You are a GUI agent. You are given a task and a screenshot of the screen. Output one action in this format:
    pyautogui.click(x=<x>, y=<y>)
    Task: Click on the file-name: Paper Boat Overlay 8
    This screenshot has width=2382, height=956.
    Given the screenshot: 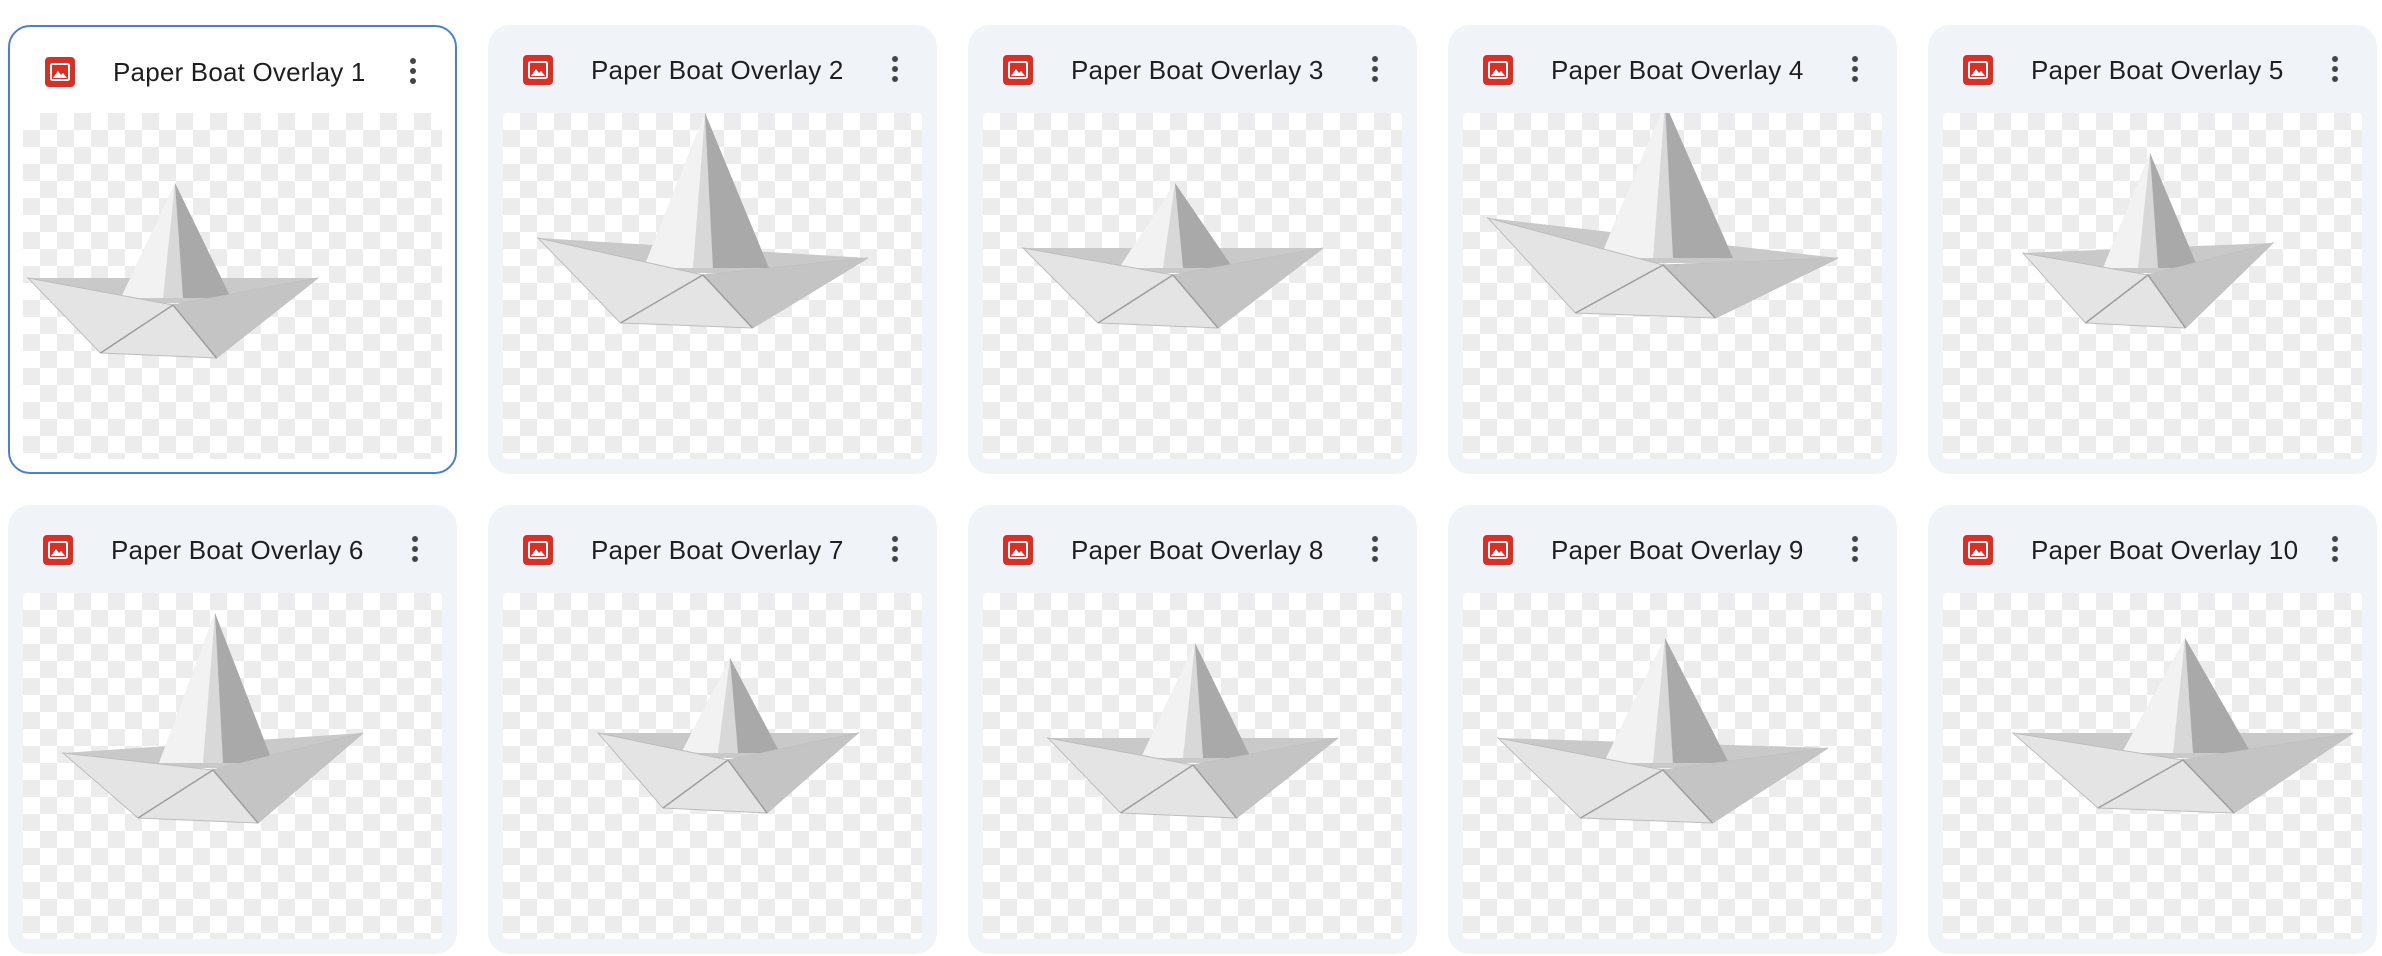 What is the action you would take?
    pyautogui.click(x=1197, y=550)
    